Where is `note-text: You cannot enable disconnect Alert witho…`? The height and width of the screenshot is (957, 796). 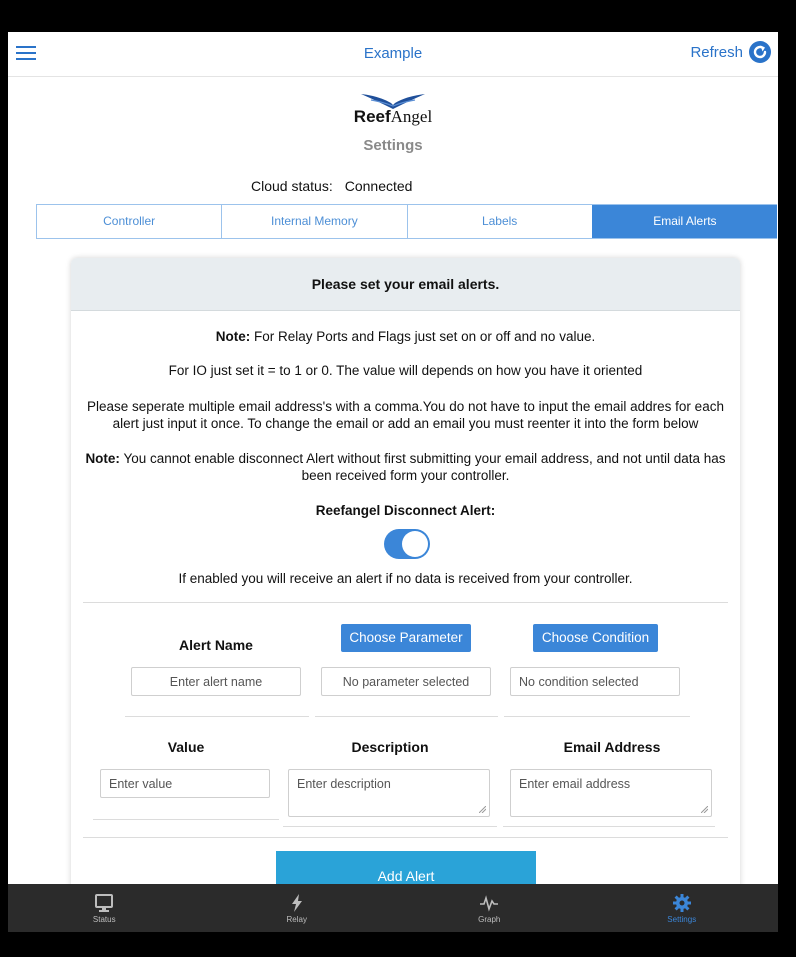
note-text: You cannot enable disconnect Alert witho… is located at coordinates (422, 467).